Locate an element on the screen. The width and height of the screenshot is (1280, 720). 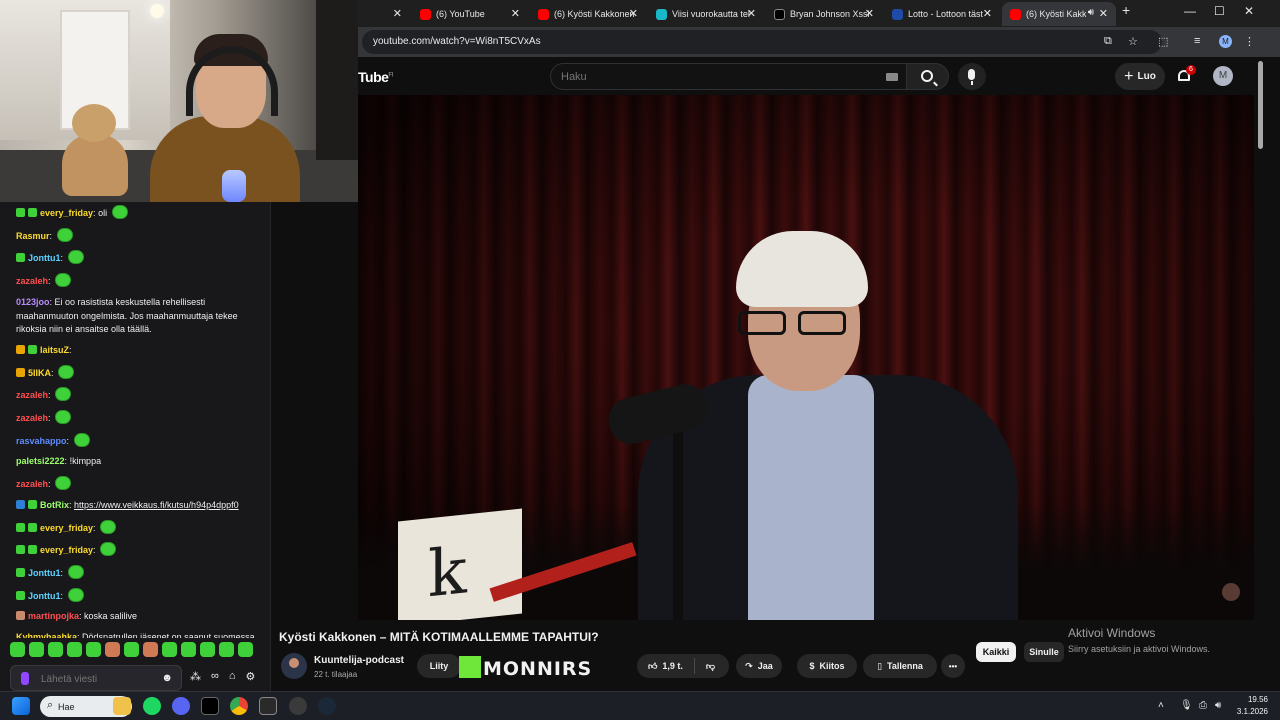
filter-chip-for-you: Sinulle is located at coordinates (1044, 652).